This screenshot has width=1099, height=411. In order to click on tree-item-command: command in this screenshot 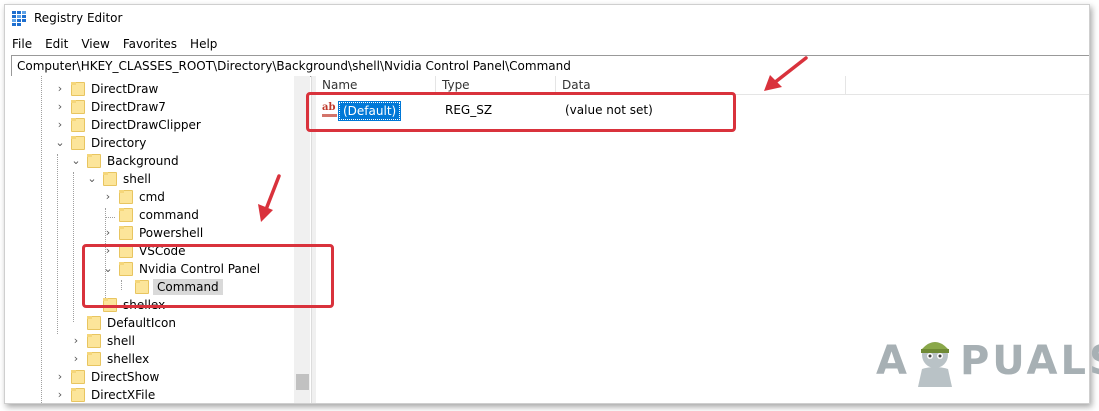, I will do `click(159, 215)`.